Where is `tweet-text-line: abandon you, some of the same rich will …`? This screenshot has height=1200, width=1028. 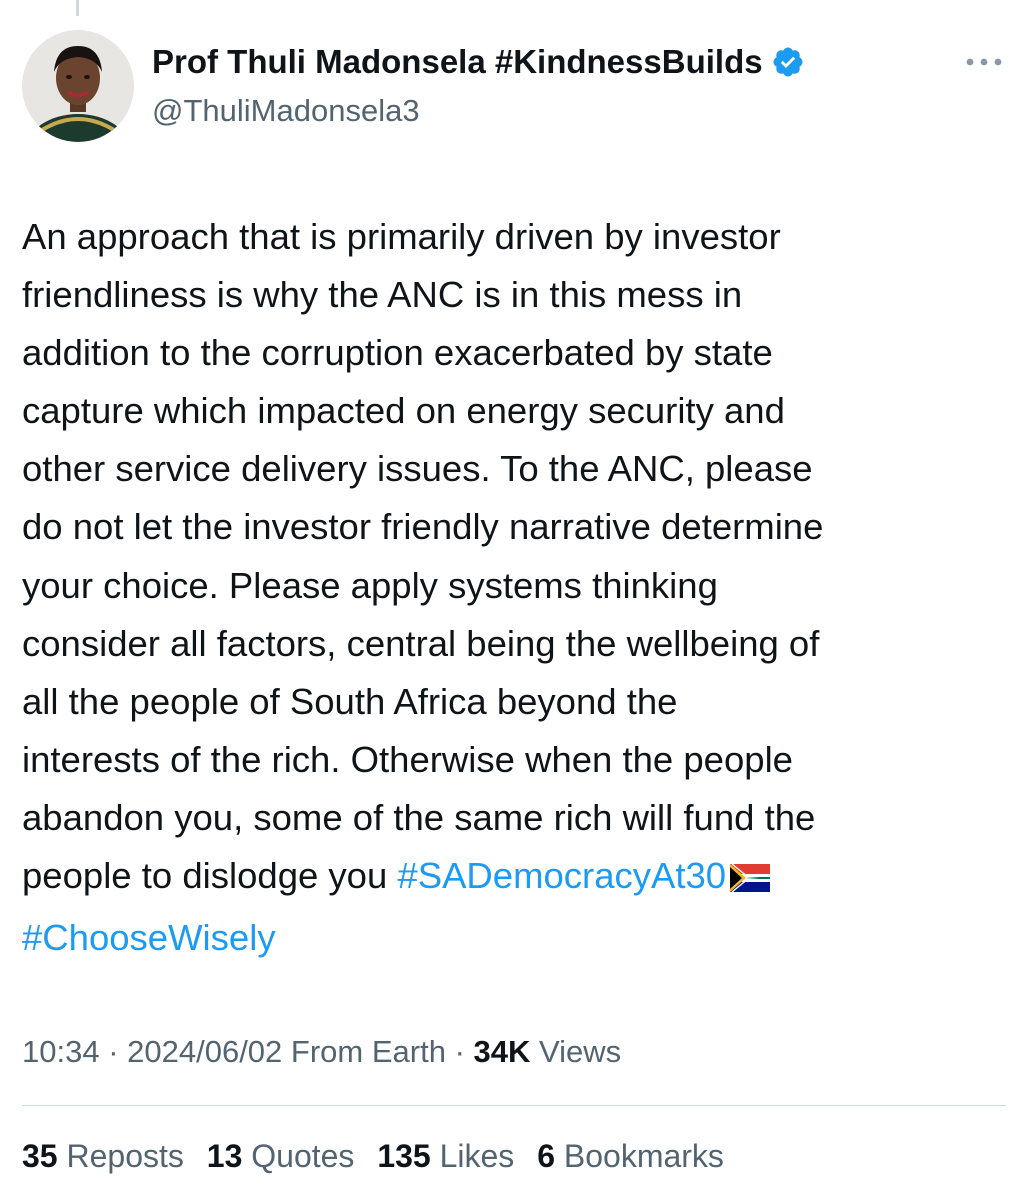
tweet-text-line: abandon you, some of the same rich will … is located at coordinates (419, 817).